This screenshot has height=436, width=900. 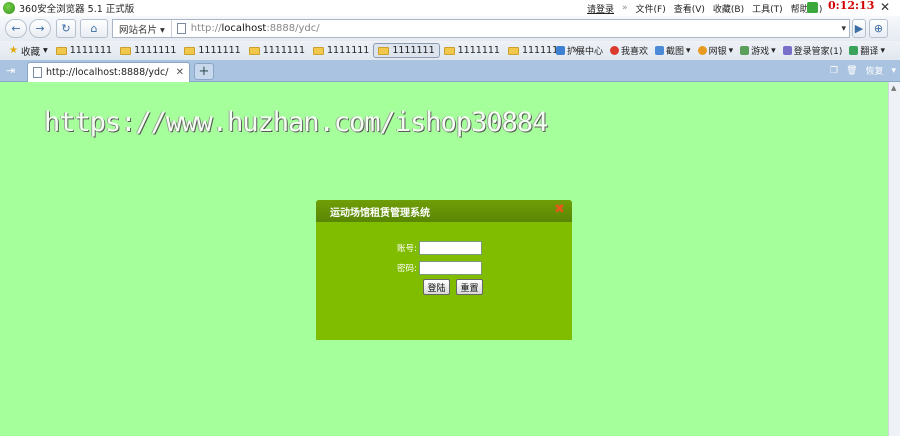 I want to click on bank-icon, so click(x=702, y=50).